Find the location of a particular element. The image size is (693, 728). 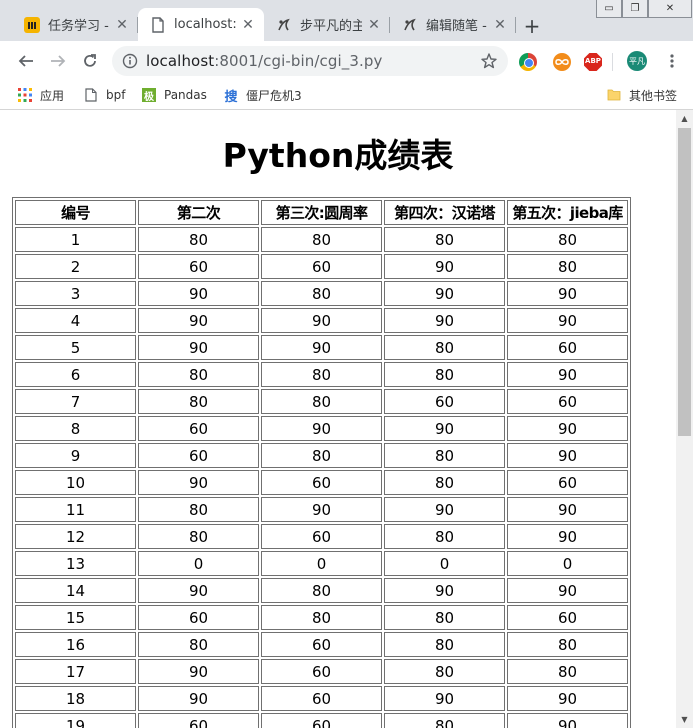

row-number-cell: 15 is located at coordinates (75, 617).